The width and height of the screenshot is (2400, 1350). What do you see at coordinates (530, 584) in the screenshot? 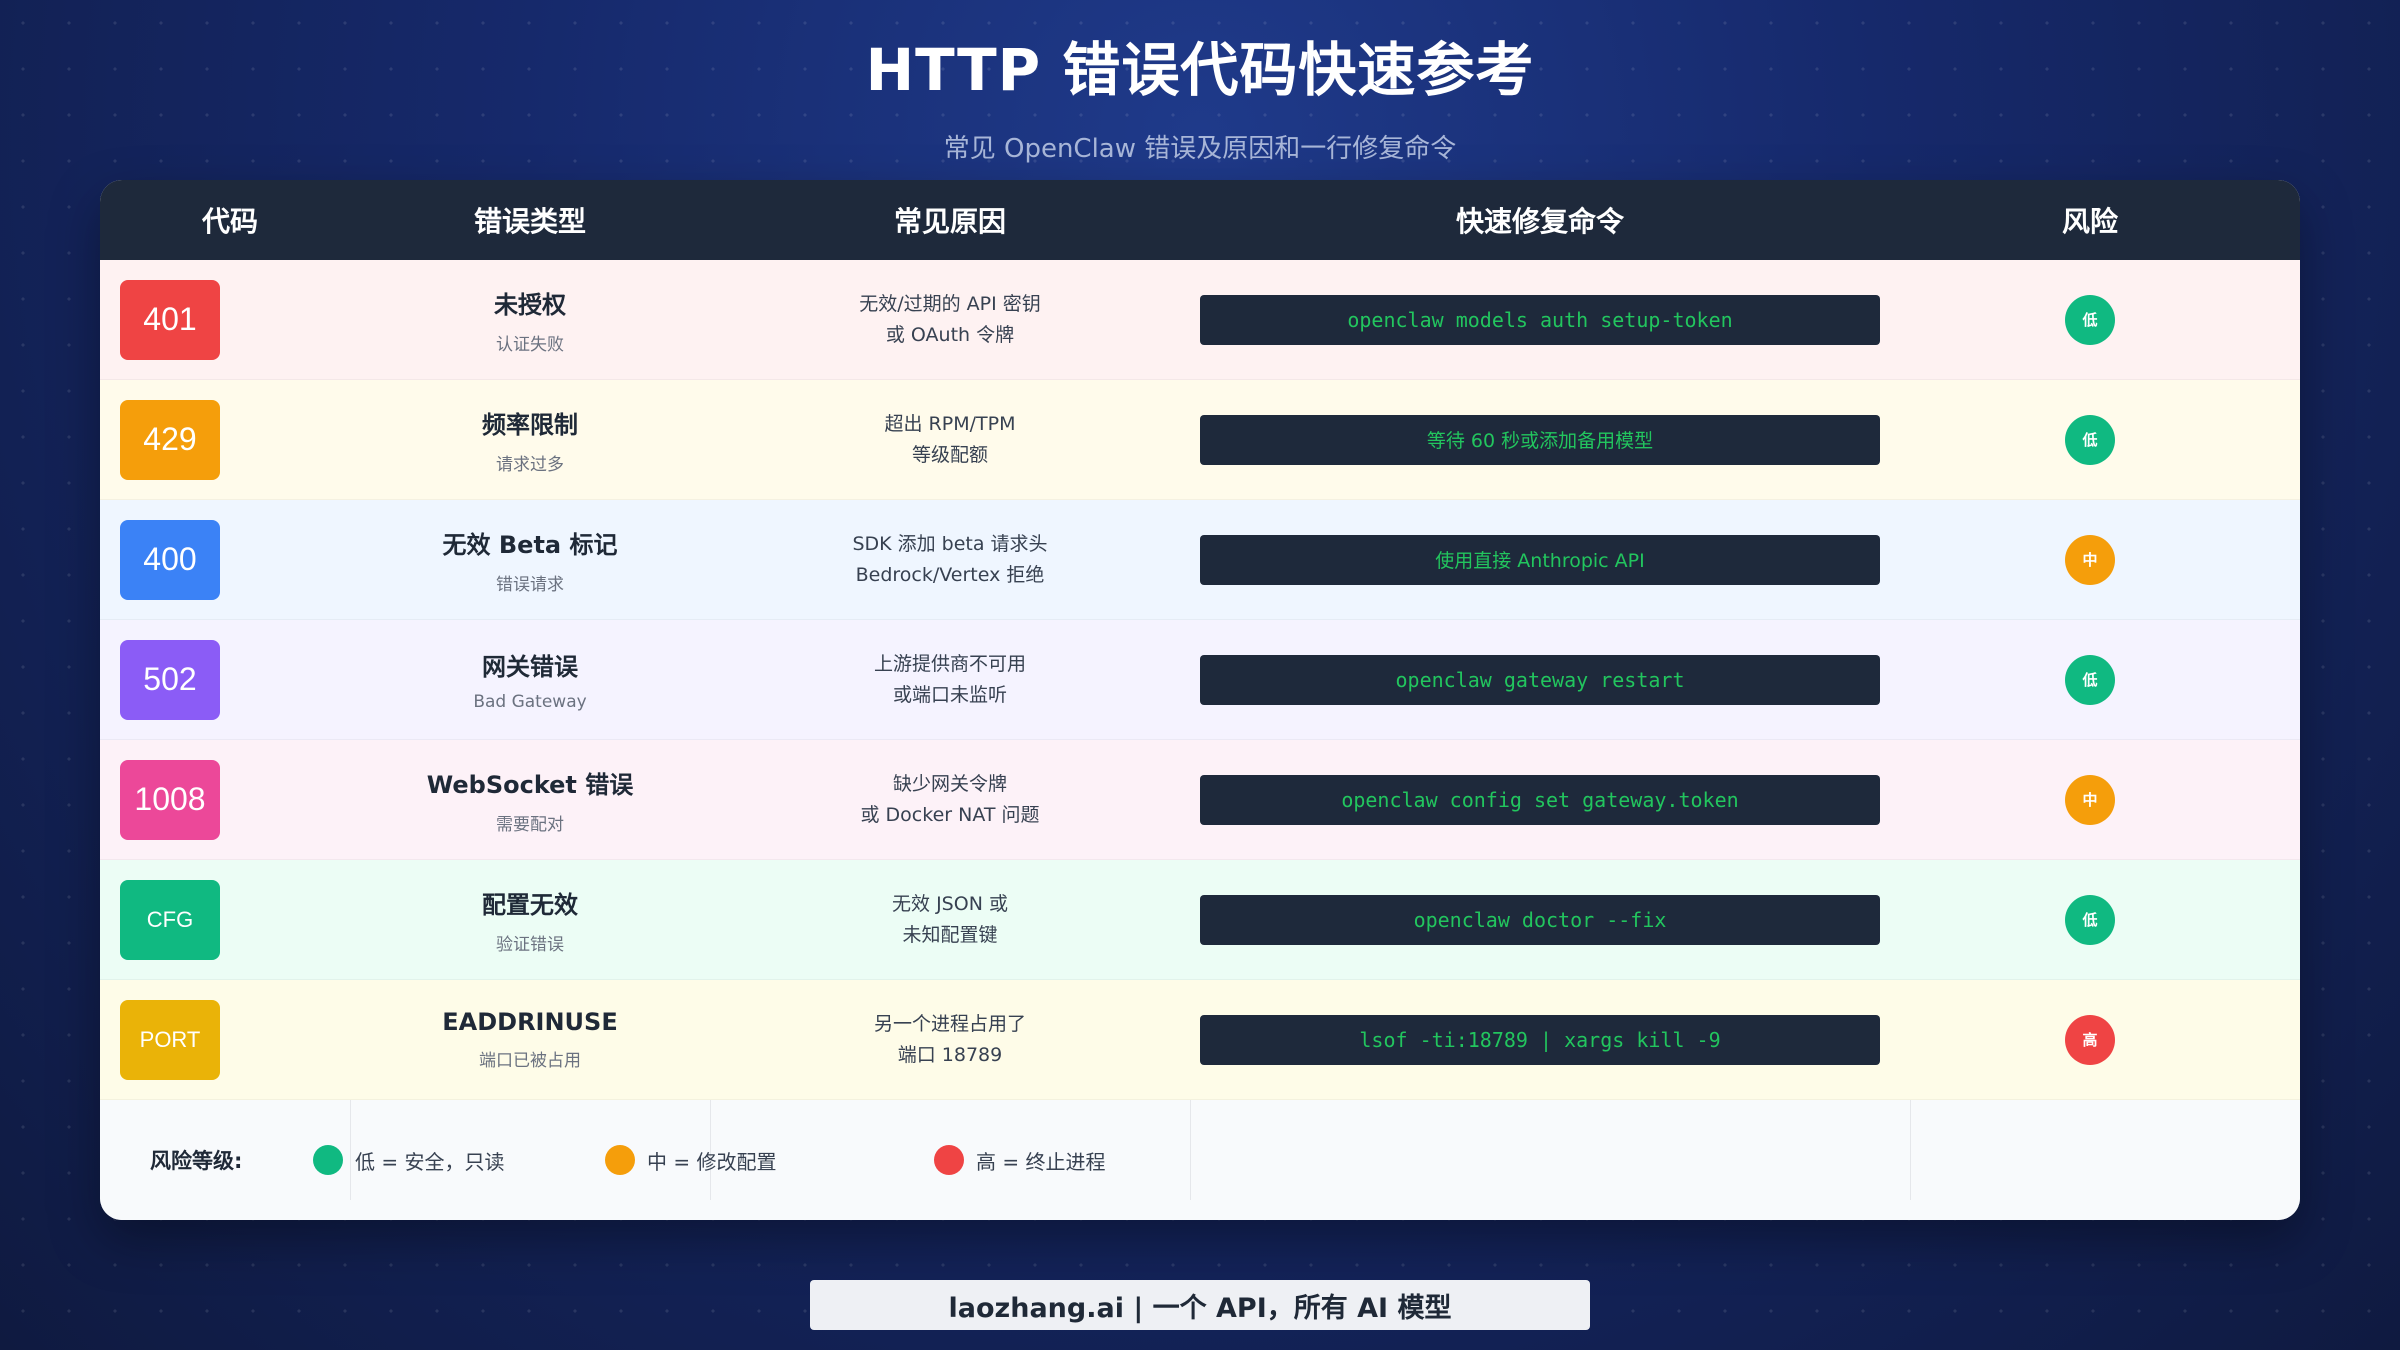
I see `error-type-subtitle: 错误请求` at bounding box center [530, 584].